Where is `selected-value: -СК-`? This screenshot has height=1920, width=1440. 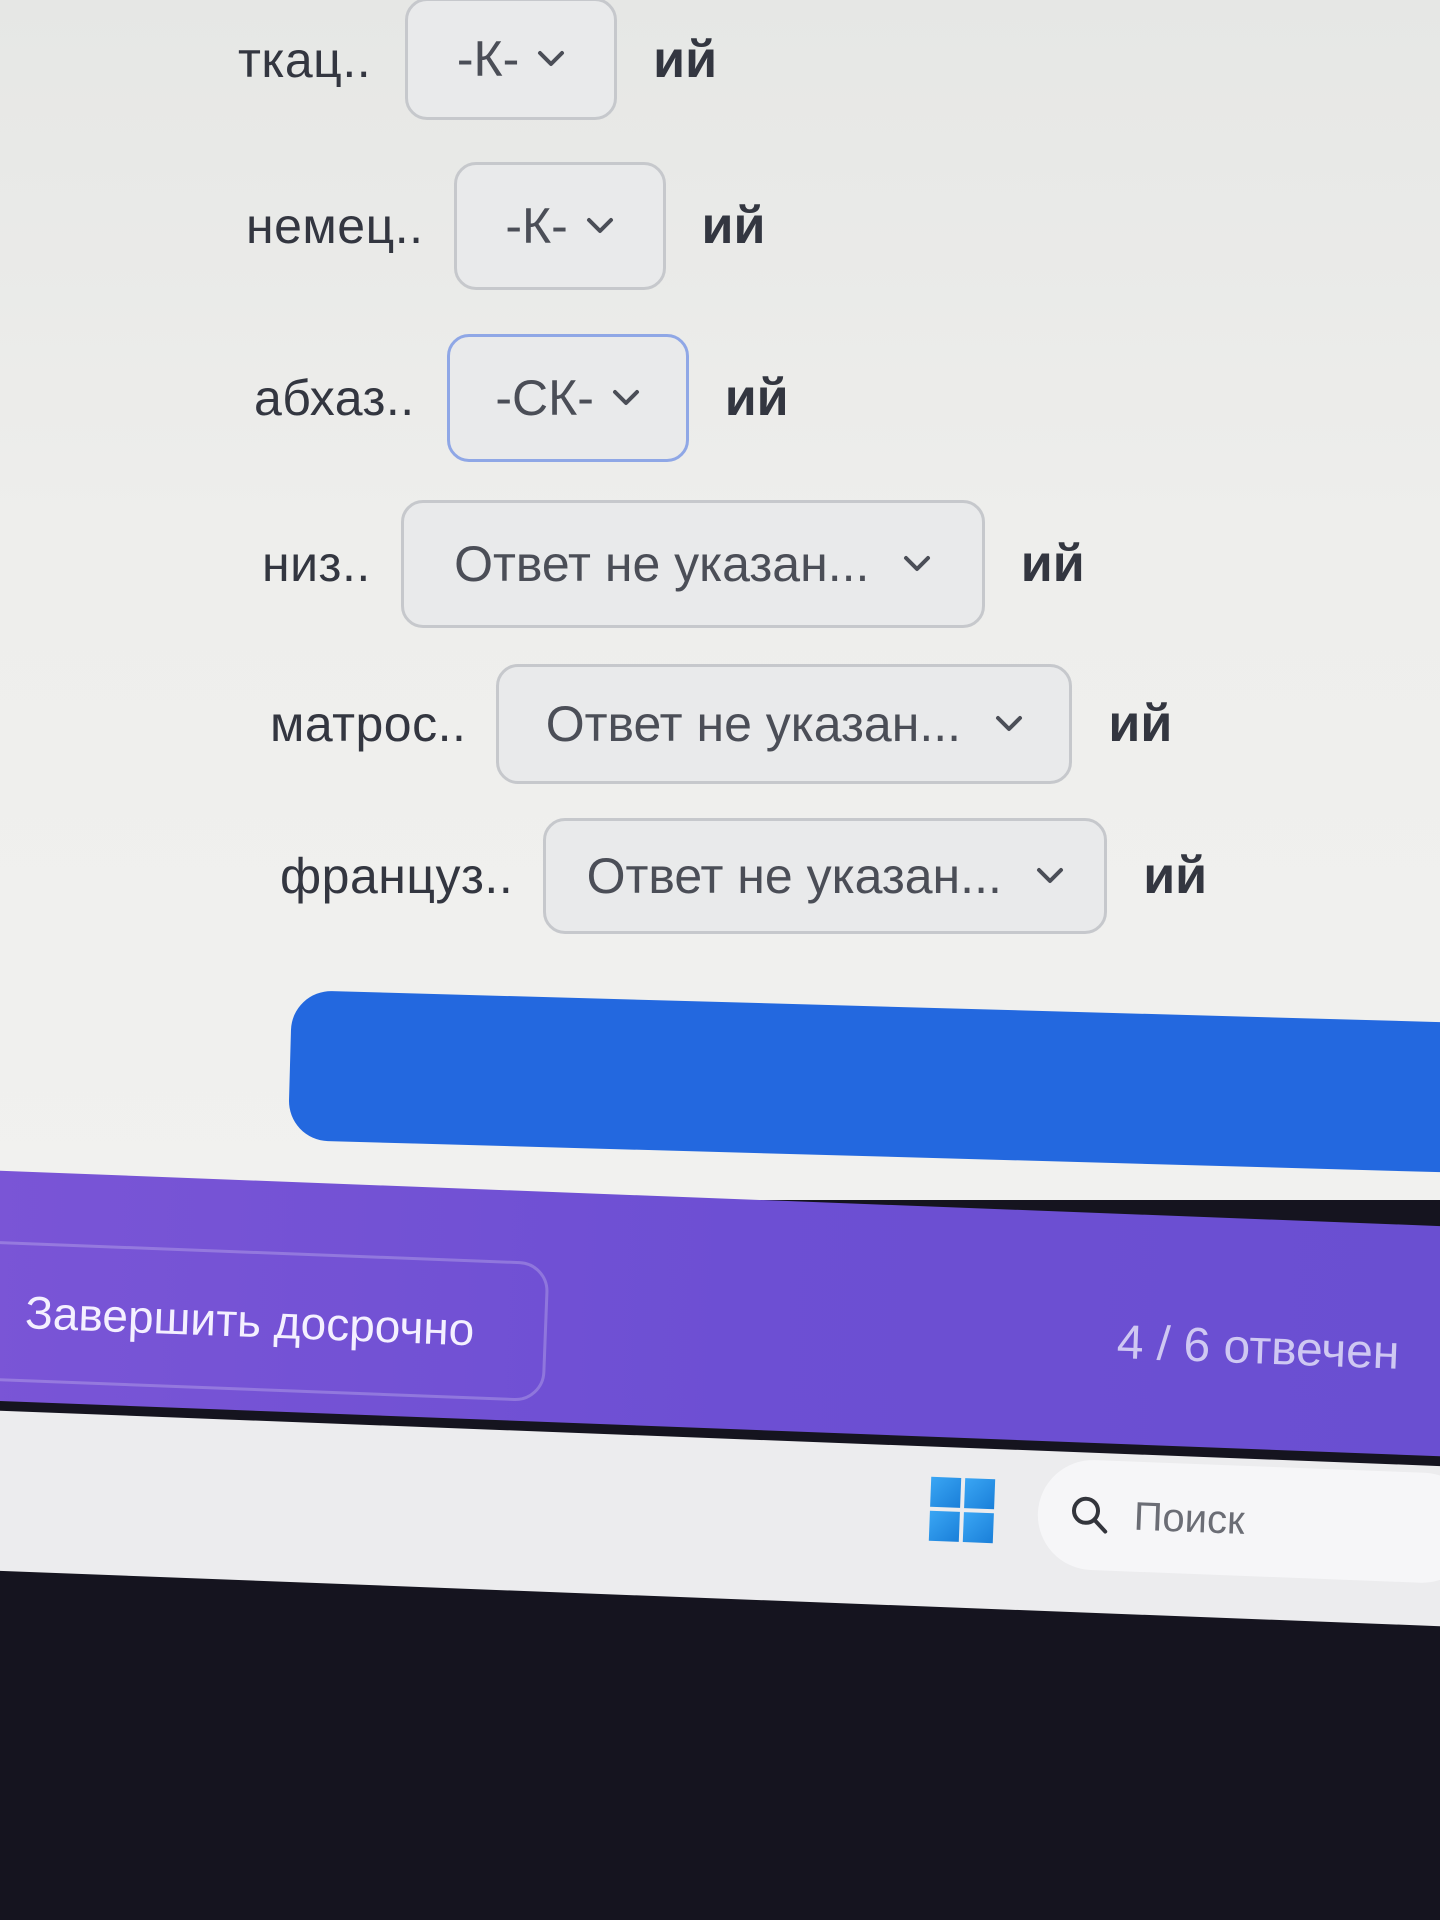 selected-value: -СК- is located at coordinates (544, 398).